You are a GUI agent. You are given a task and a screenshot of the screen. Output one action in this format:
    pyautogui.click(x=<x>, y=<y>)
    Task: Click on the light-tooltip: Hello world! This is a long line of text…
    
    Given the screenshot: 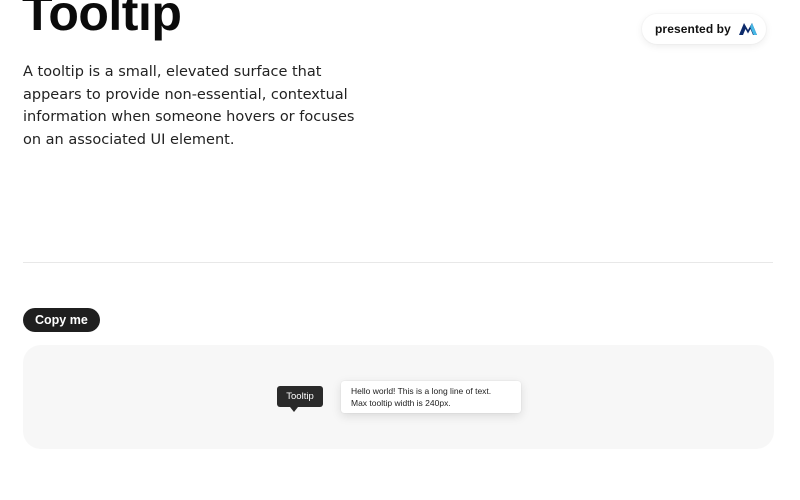 What is the action you would take?
    pyautogui.click(x=431, y=397)
    